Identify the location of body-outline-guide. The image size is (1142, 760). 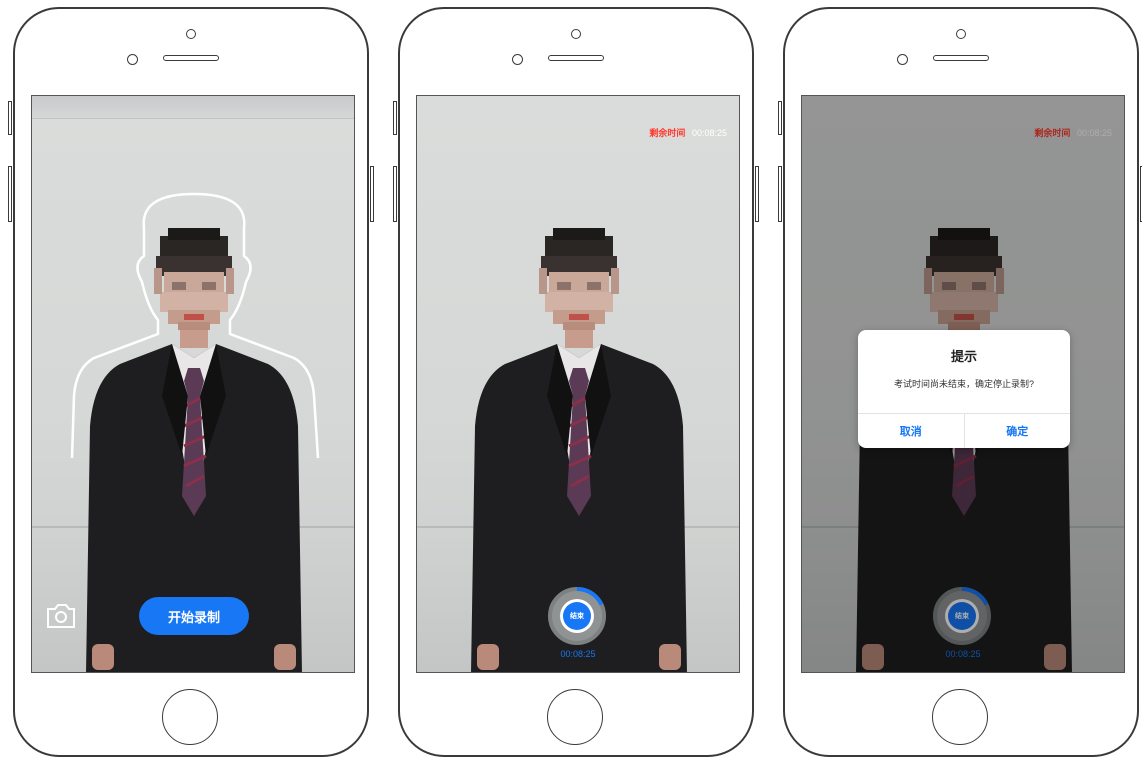
(195, 325).